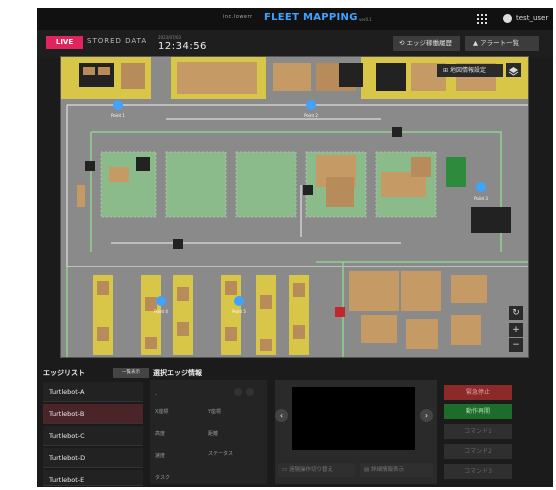 The width and height of the screenshot is (556, 490). Describe the element at coordinates (478, 471) in the screenshot. I see `command3-button: コマンド3` at that location.